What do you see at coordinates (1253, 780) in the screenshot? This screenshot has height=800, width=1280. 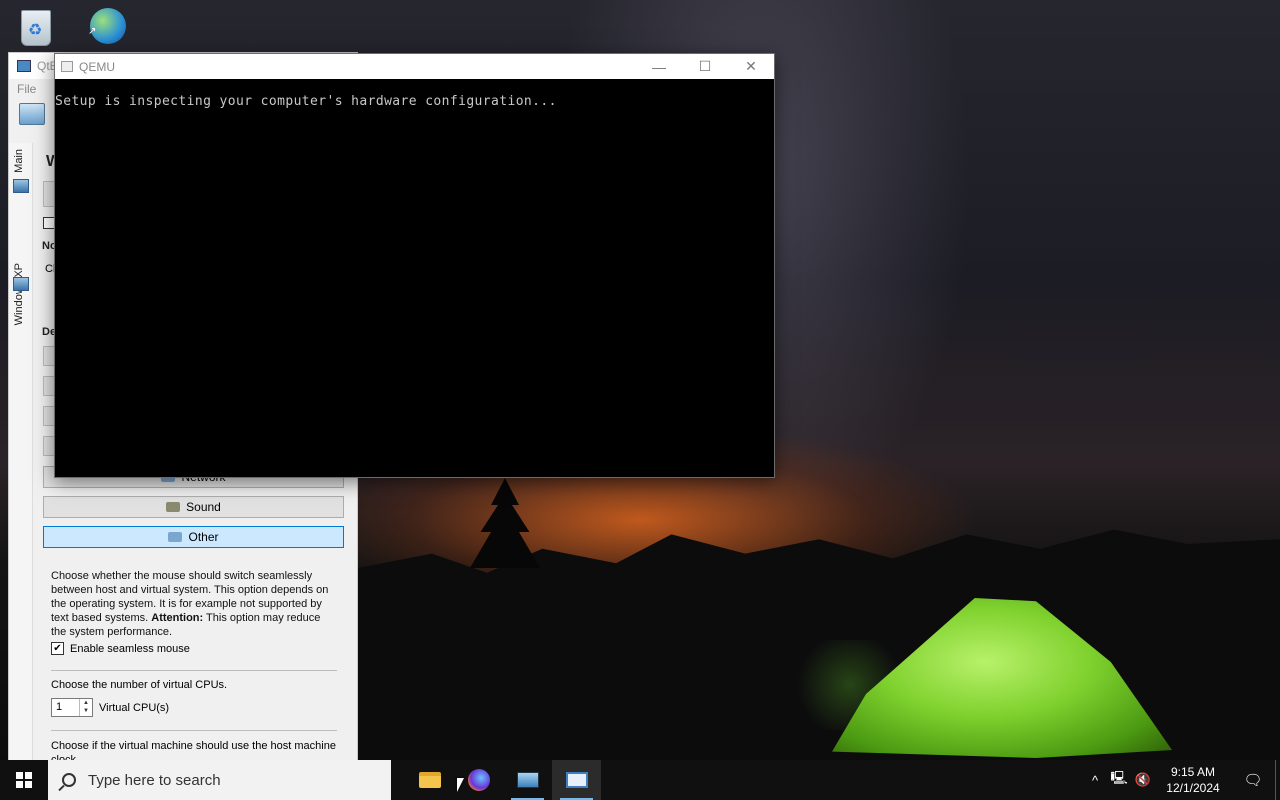 I see `notifications-icon: 🗨` at bounding box center [1253, 780].